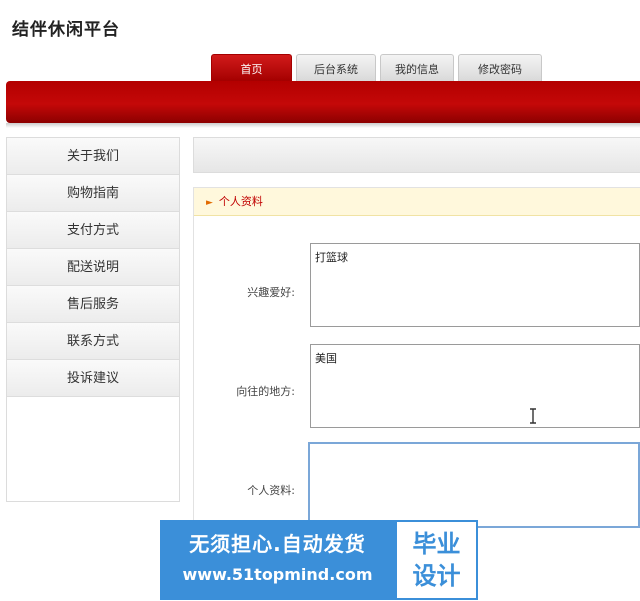 This screenshot has width=640, height=601. Describe the element at coordinates (93, 341) in the screenshot. I see `sidebar-item-contact: 联系方式` at that location.